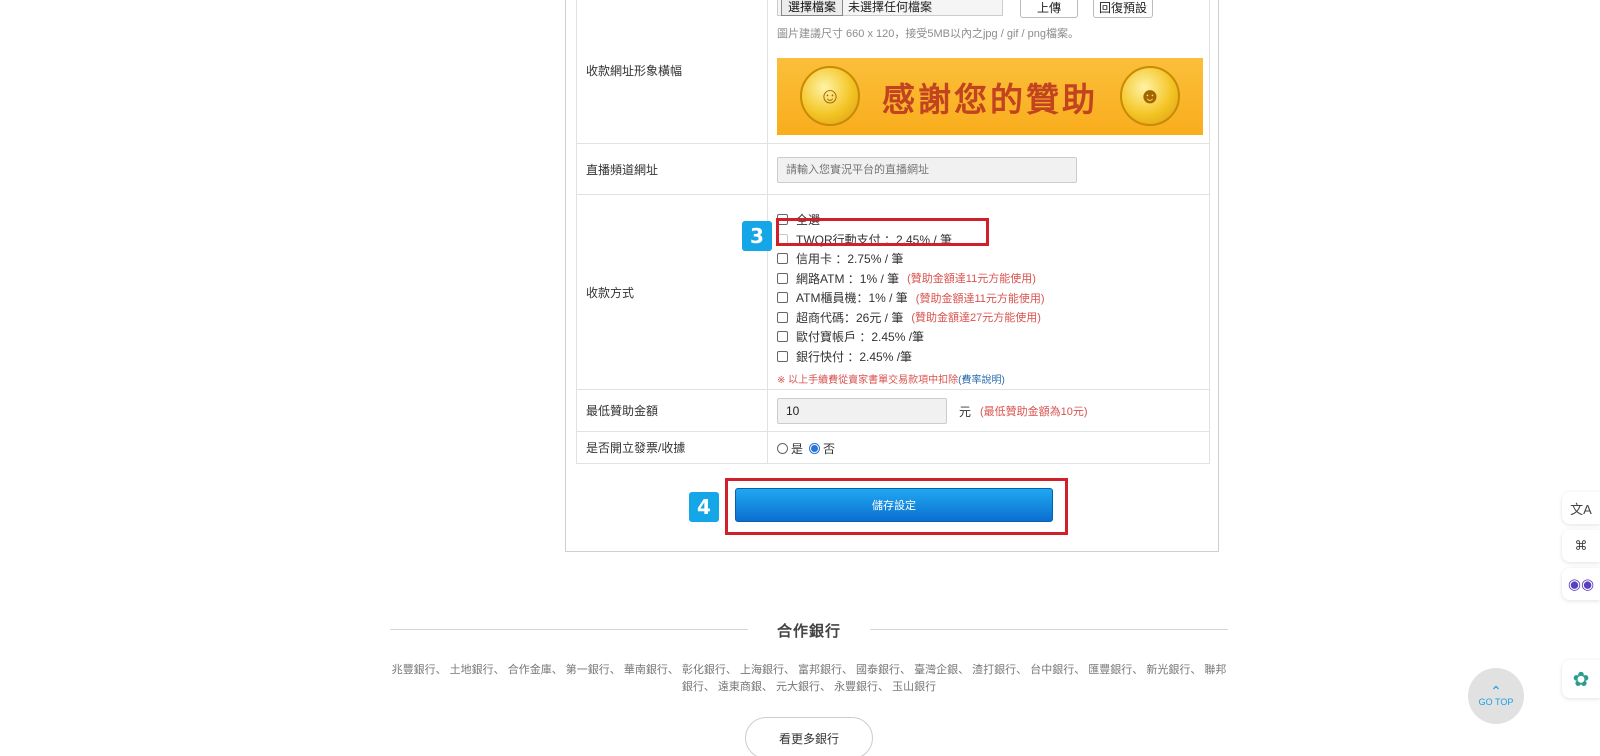  What do you see at coordinates (862, 411) in the screenshot?
I see `min-amount-input` at bounding box center [862, 411].